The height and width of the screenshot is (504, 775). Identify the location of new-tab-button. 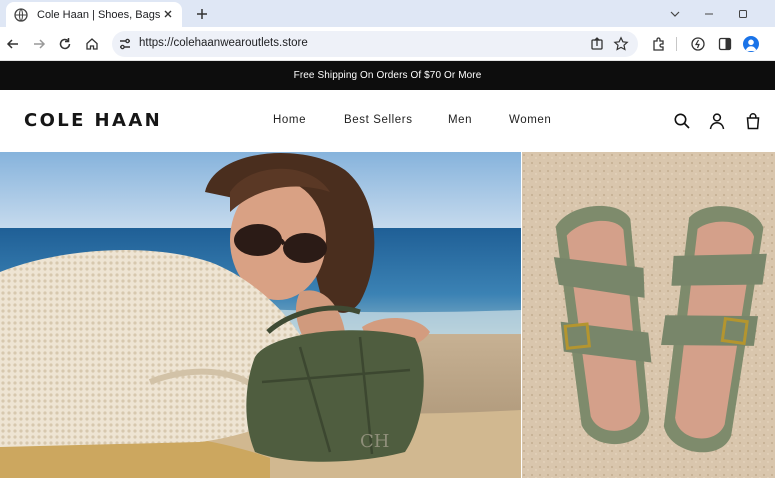
(202, 14).